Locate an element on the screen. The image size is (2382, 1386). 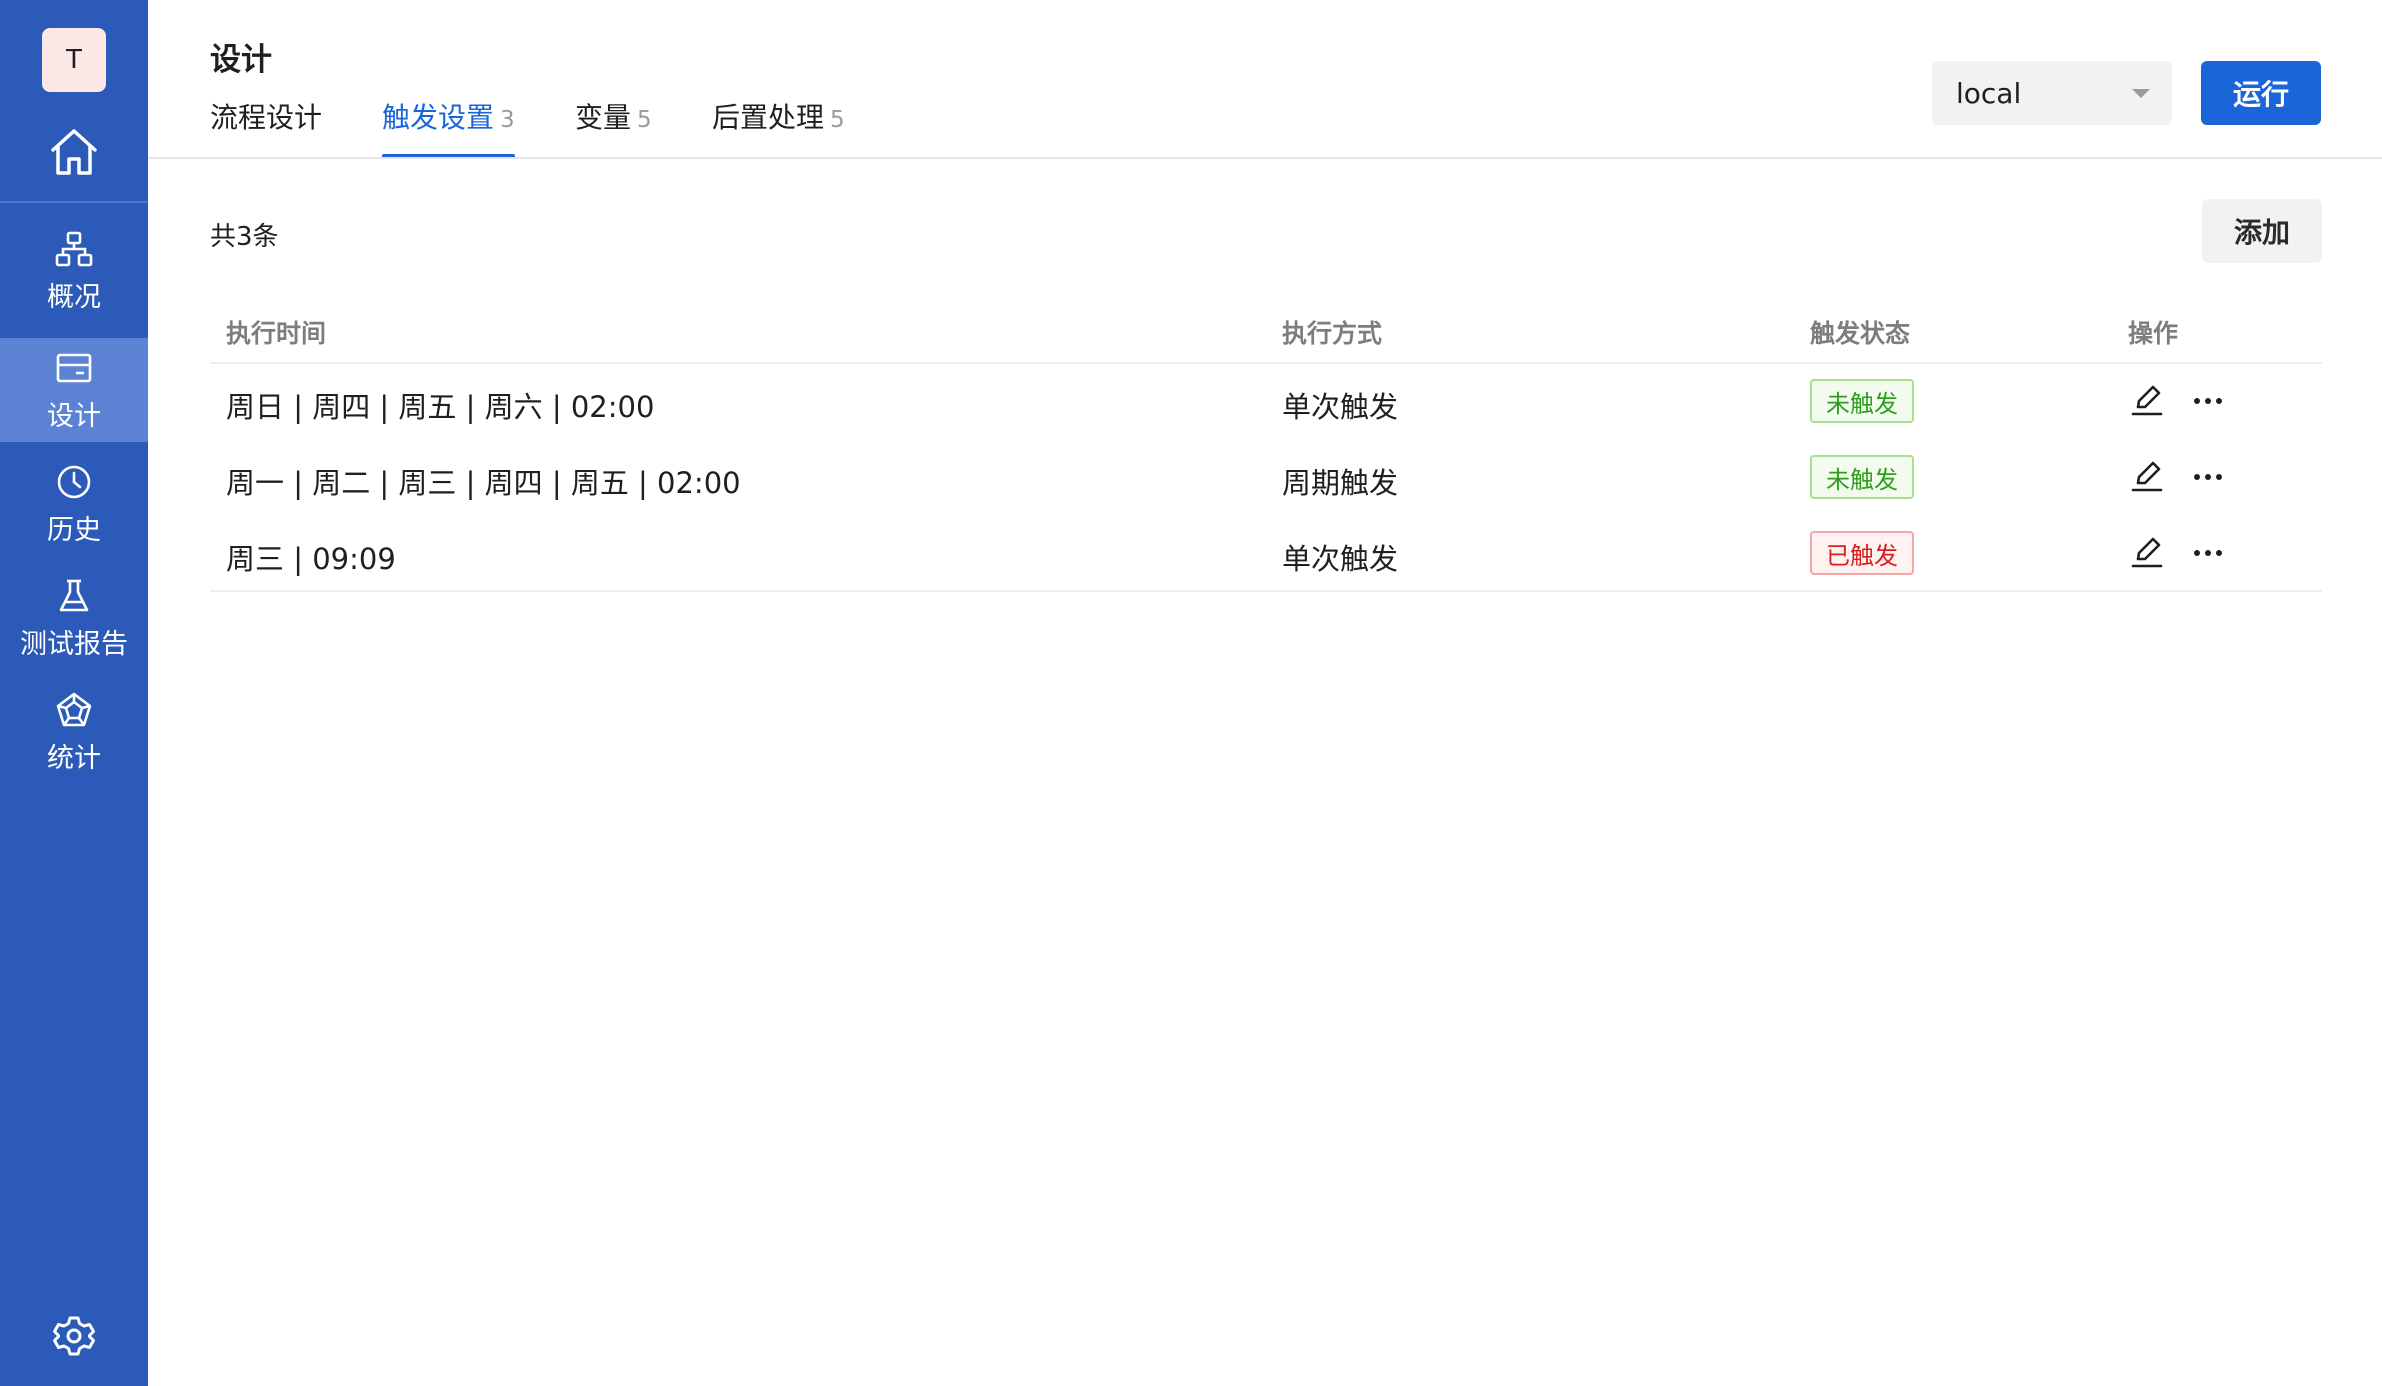
sidebar-item-test-report: 测试报告 is located at coordinates (74, 618).